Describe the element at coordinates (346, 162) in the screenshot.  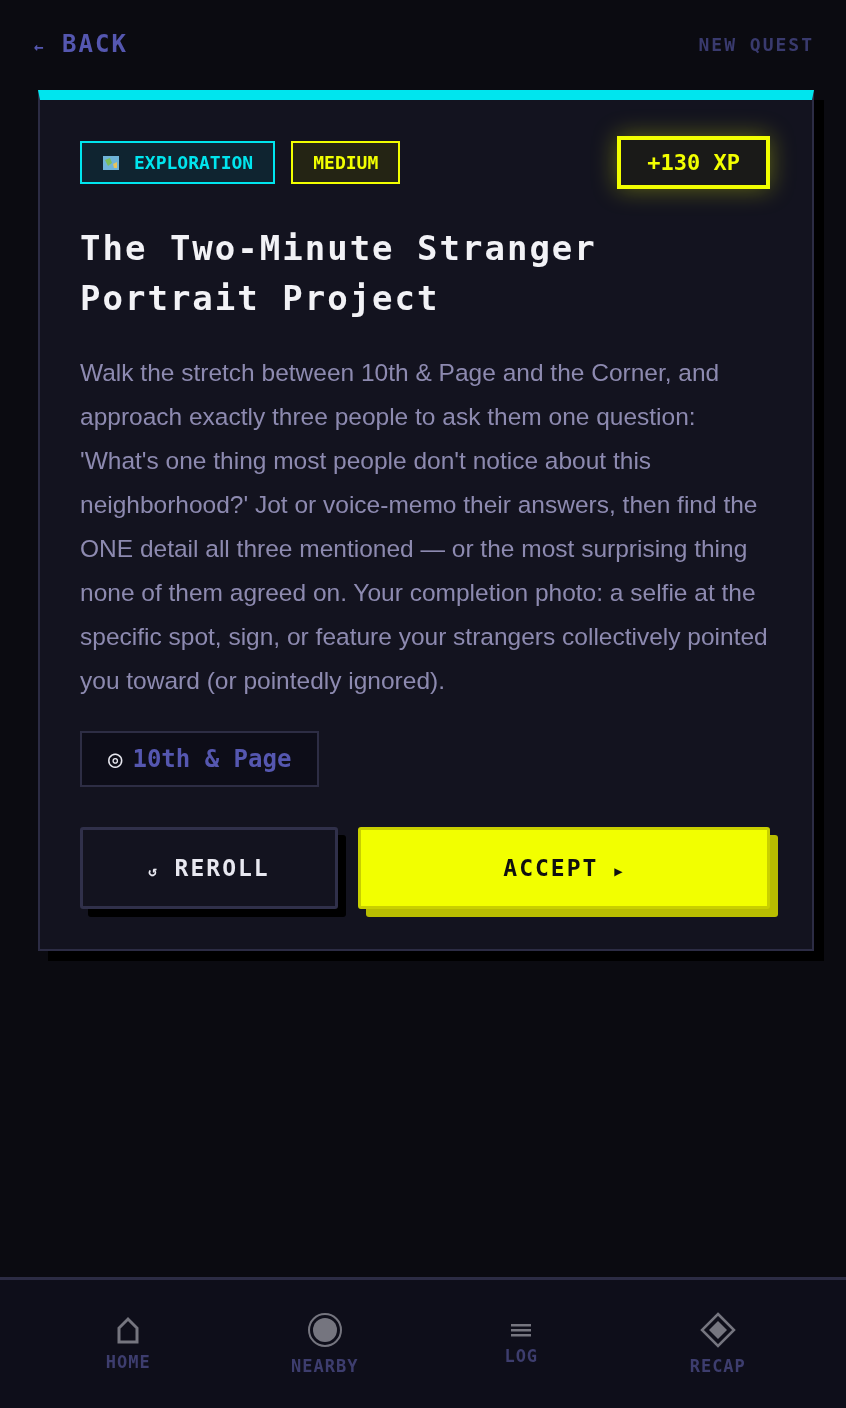
I see `difficulty-tag: MEDIUM` at that location.